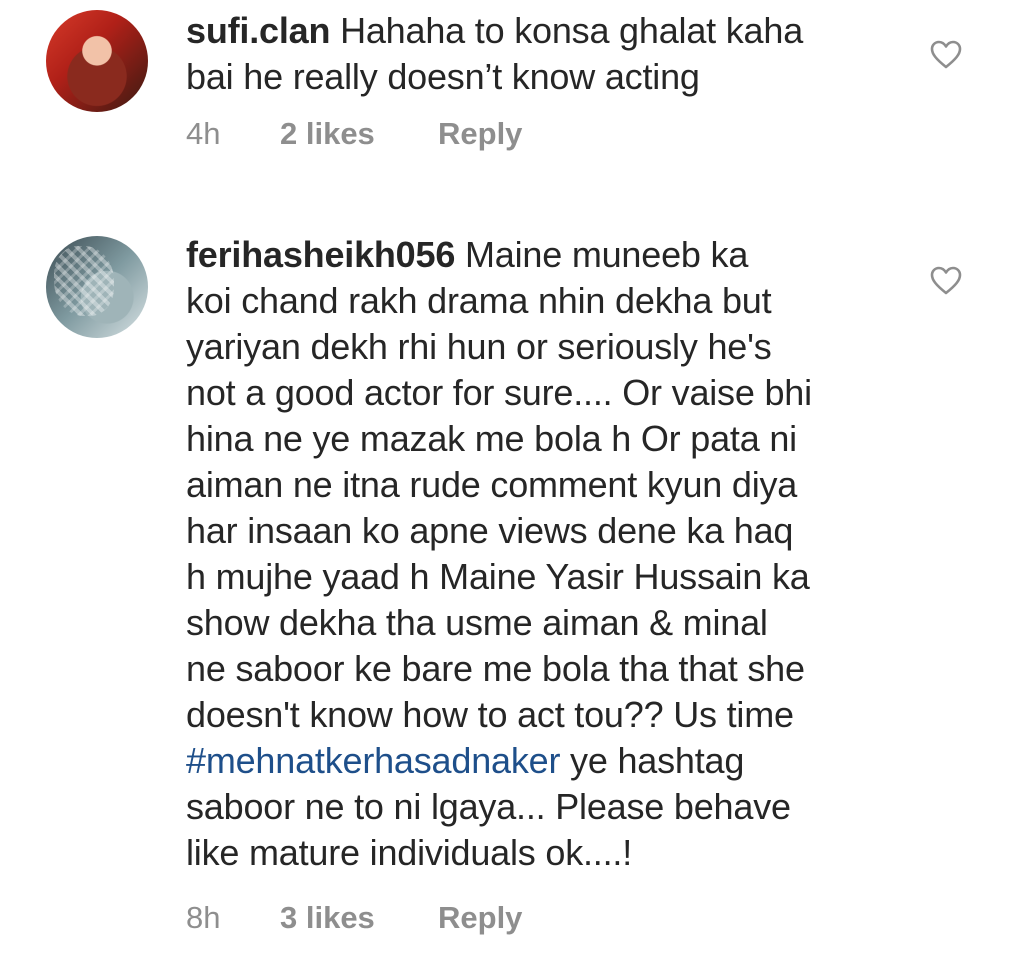 The height and width of the screenshot is (962, 1024). I want to click on comment-line: Maine muneeb ka, so click(606, 254).